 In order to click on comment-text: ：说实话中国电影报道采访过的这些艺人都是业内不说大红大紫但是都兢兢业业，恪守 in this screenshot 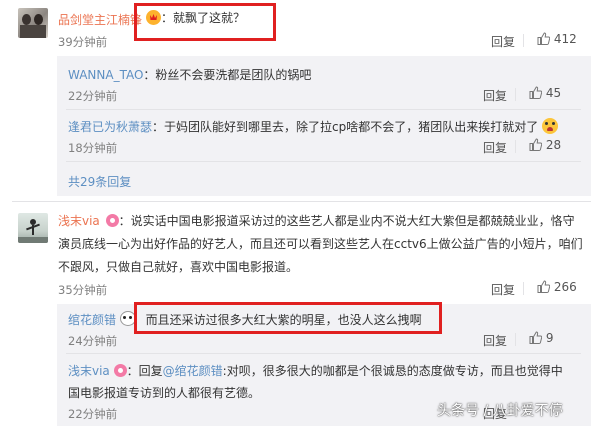, I will do `click(346, 221)`.